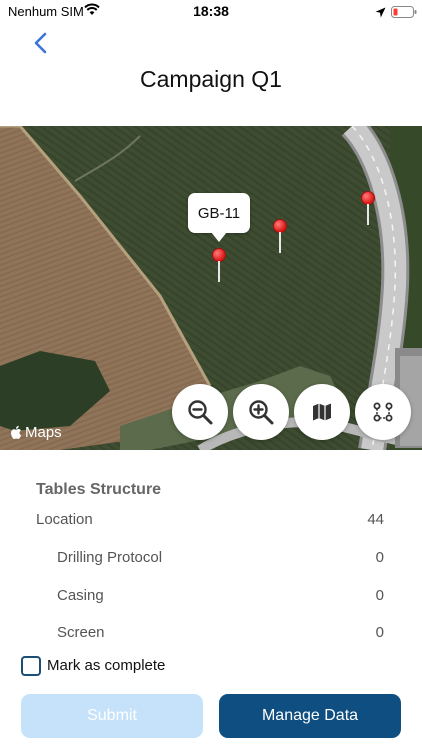 The height and width of the screenshot is (750, 422). What do you see at coordinates (99, 489) in the screenshot?
I see `tables-structure-title: Tables Structure` at bounding box center [99, 489].